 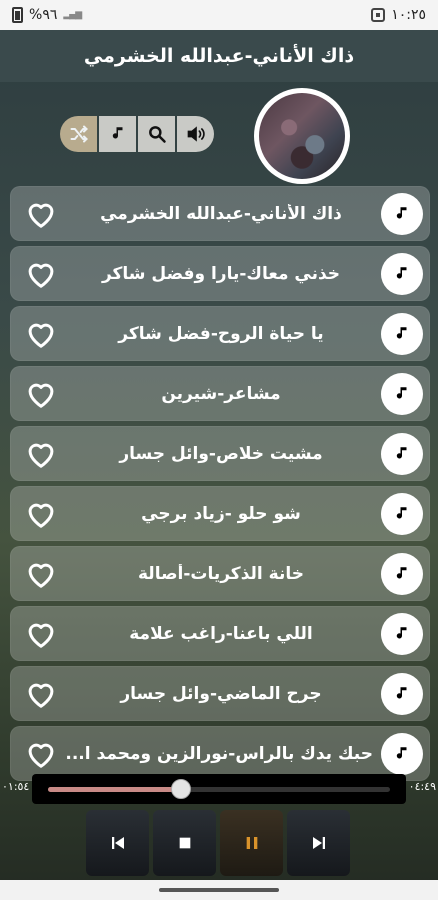 I want to click on seek-thumb, so click(x=181, y=789).